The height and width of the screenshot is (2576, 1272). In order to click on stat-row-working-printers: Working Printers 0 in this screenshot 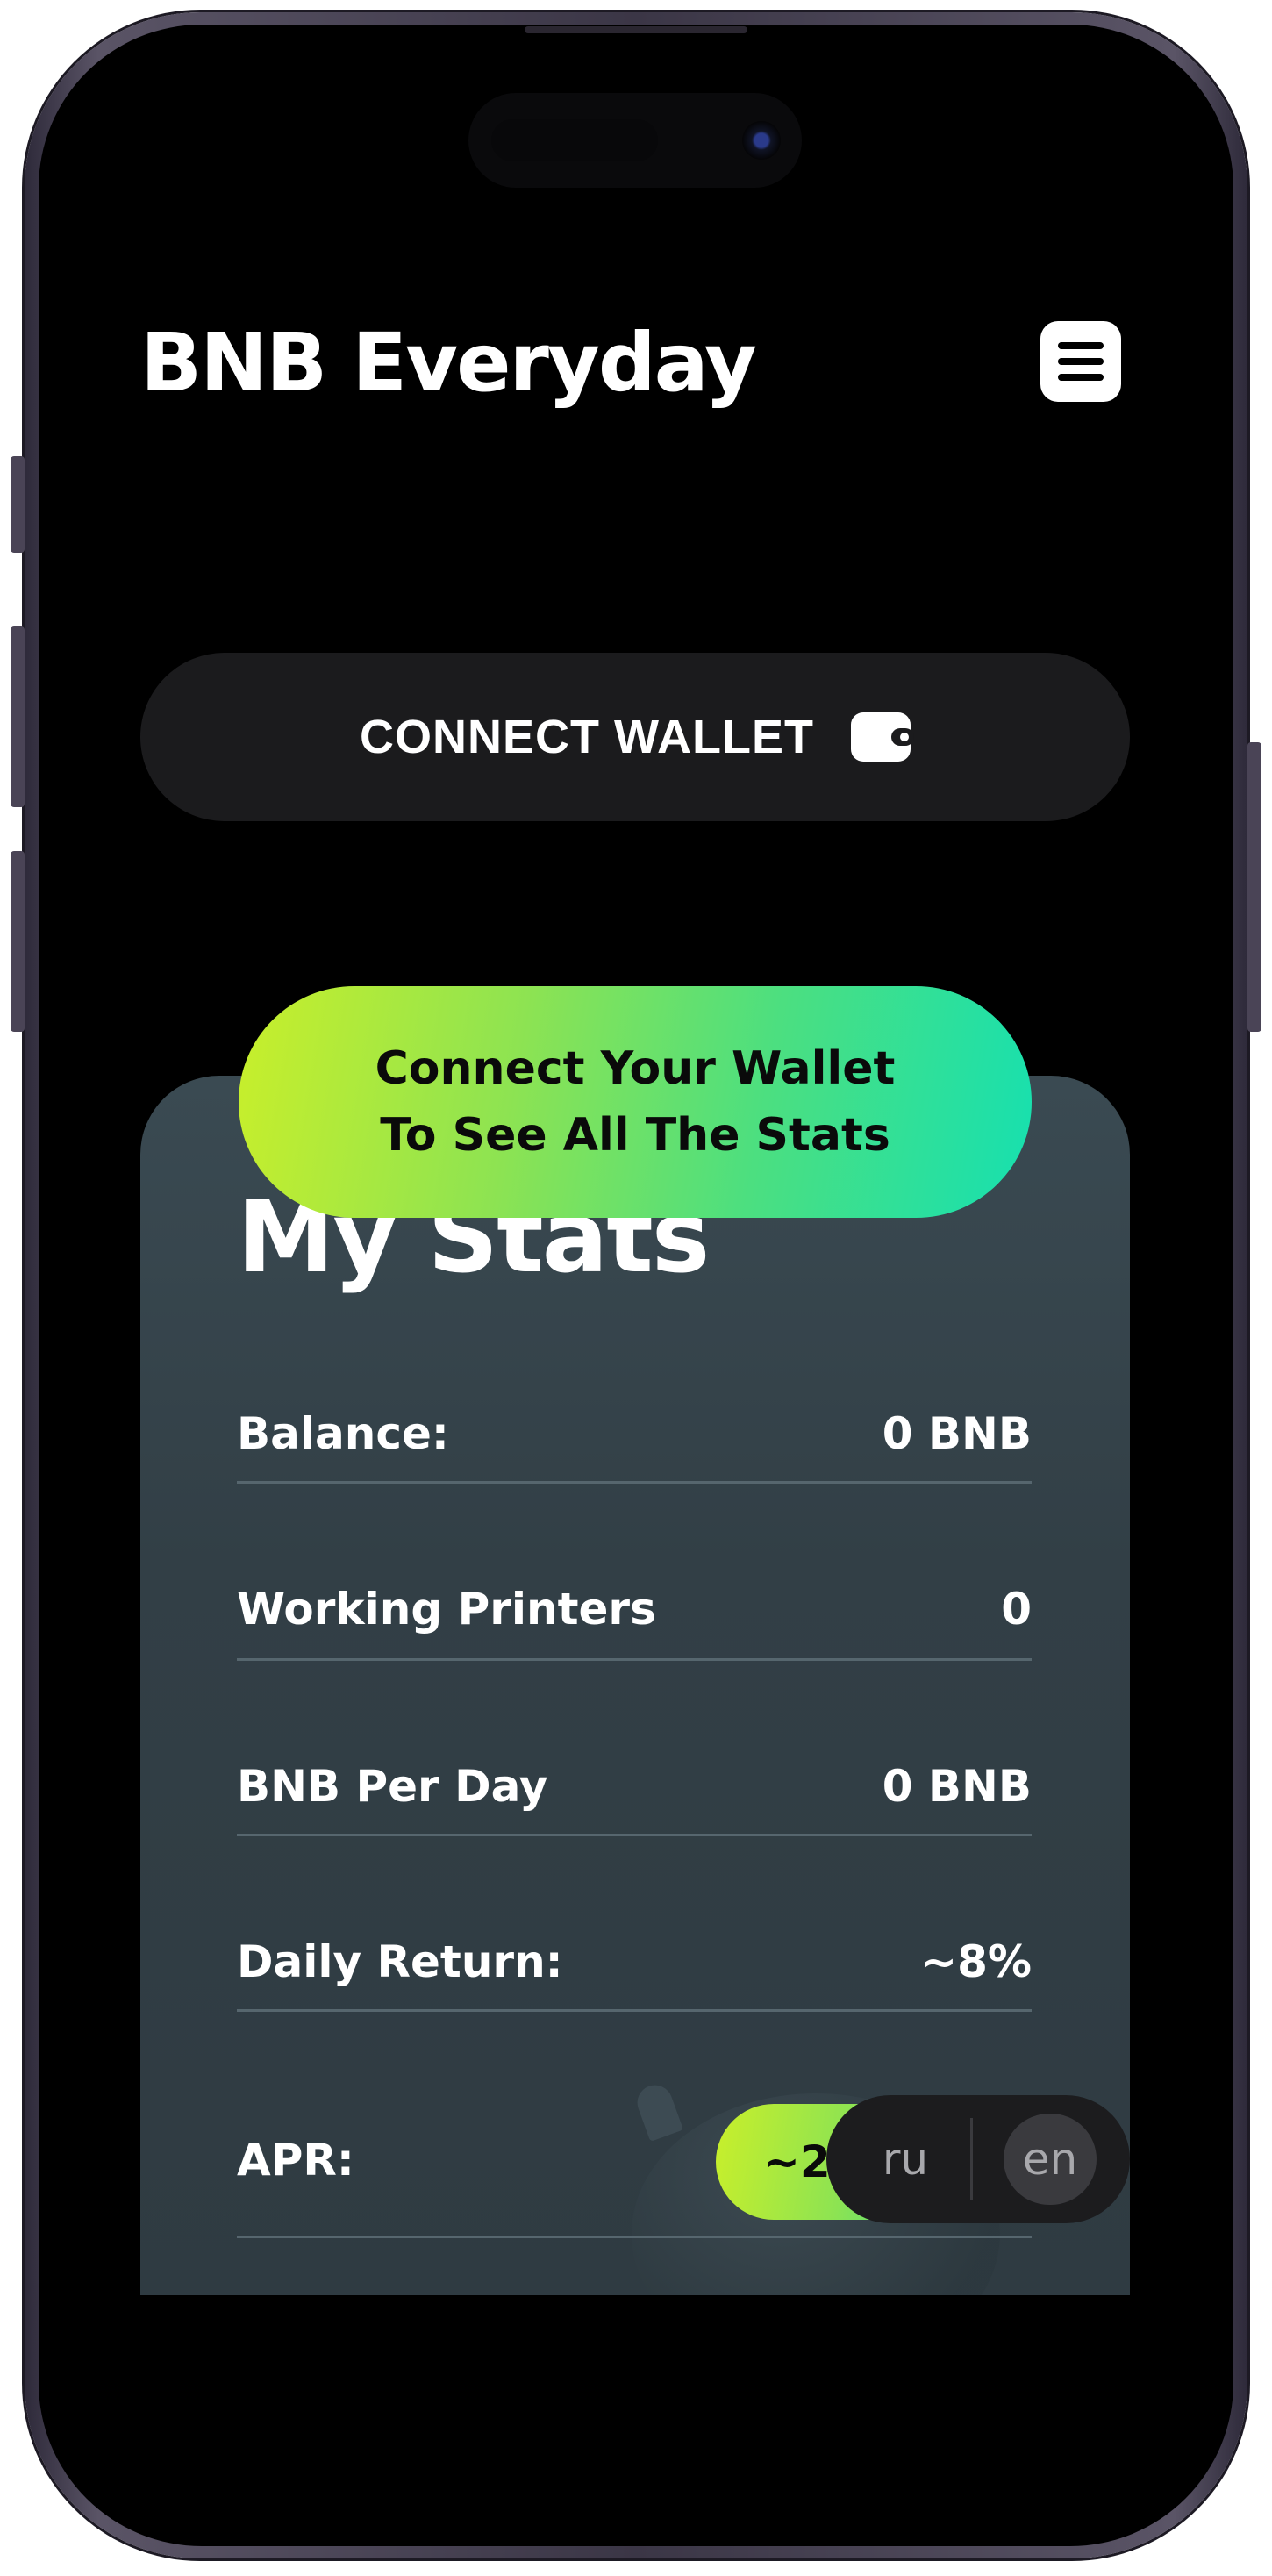, I will do `click(634, 1609)`.